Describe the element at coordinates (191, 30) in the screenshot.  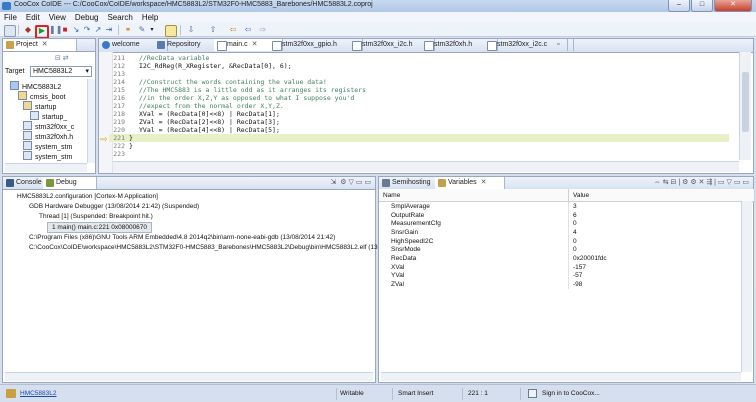
I see `next-annotation-icon: ⇩` at that location.